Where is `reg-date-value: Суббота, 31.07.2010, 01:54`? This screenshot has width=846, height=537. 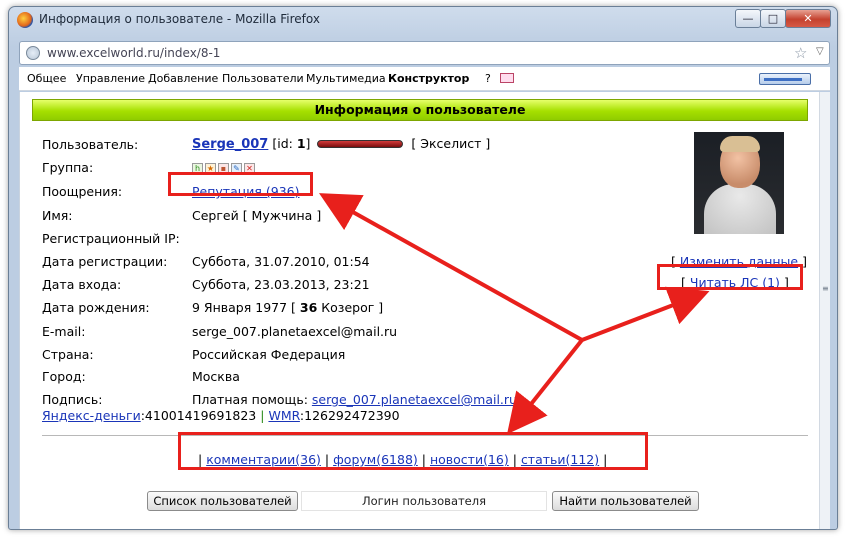
reg-date-value: Суббота, 31.07.2010, 01:54 is located at coordinates (281, 261).